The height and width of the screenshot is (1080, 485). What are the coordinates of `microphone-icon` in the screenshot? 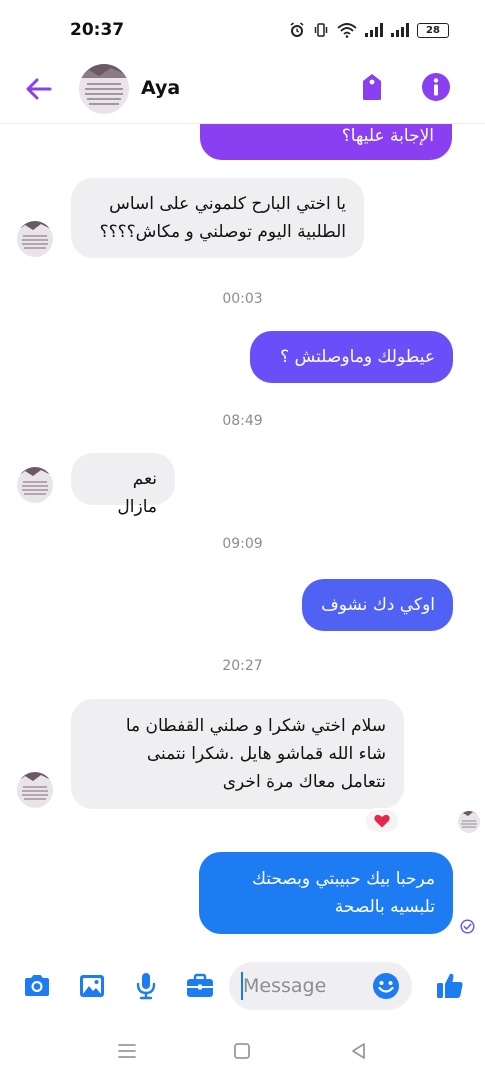 It's located at (146, 986).